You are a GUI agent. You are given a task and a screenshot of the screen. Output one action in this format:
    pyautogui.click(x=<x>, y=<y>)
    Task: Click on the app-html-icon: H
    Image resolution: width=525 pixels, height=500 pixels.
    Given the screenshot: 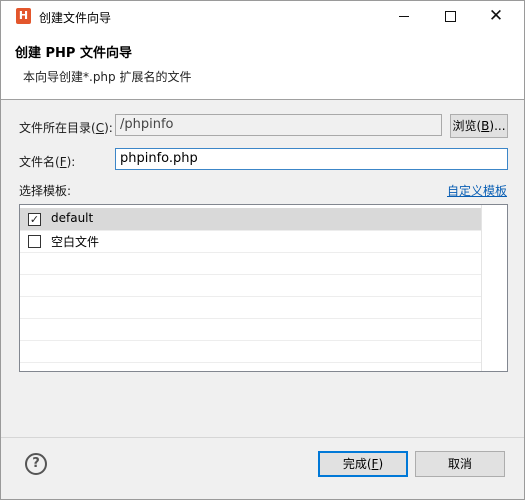 What is the action you would take?
    pyautogui.click(x=23, y=16)
    